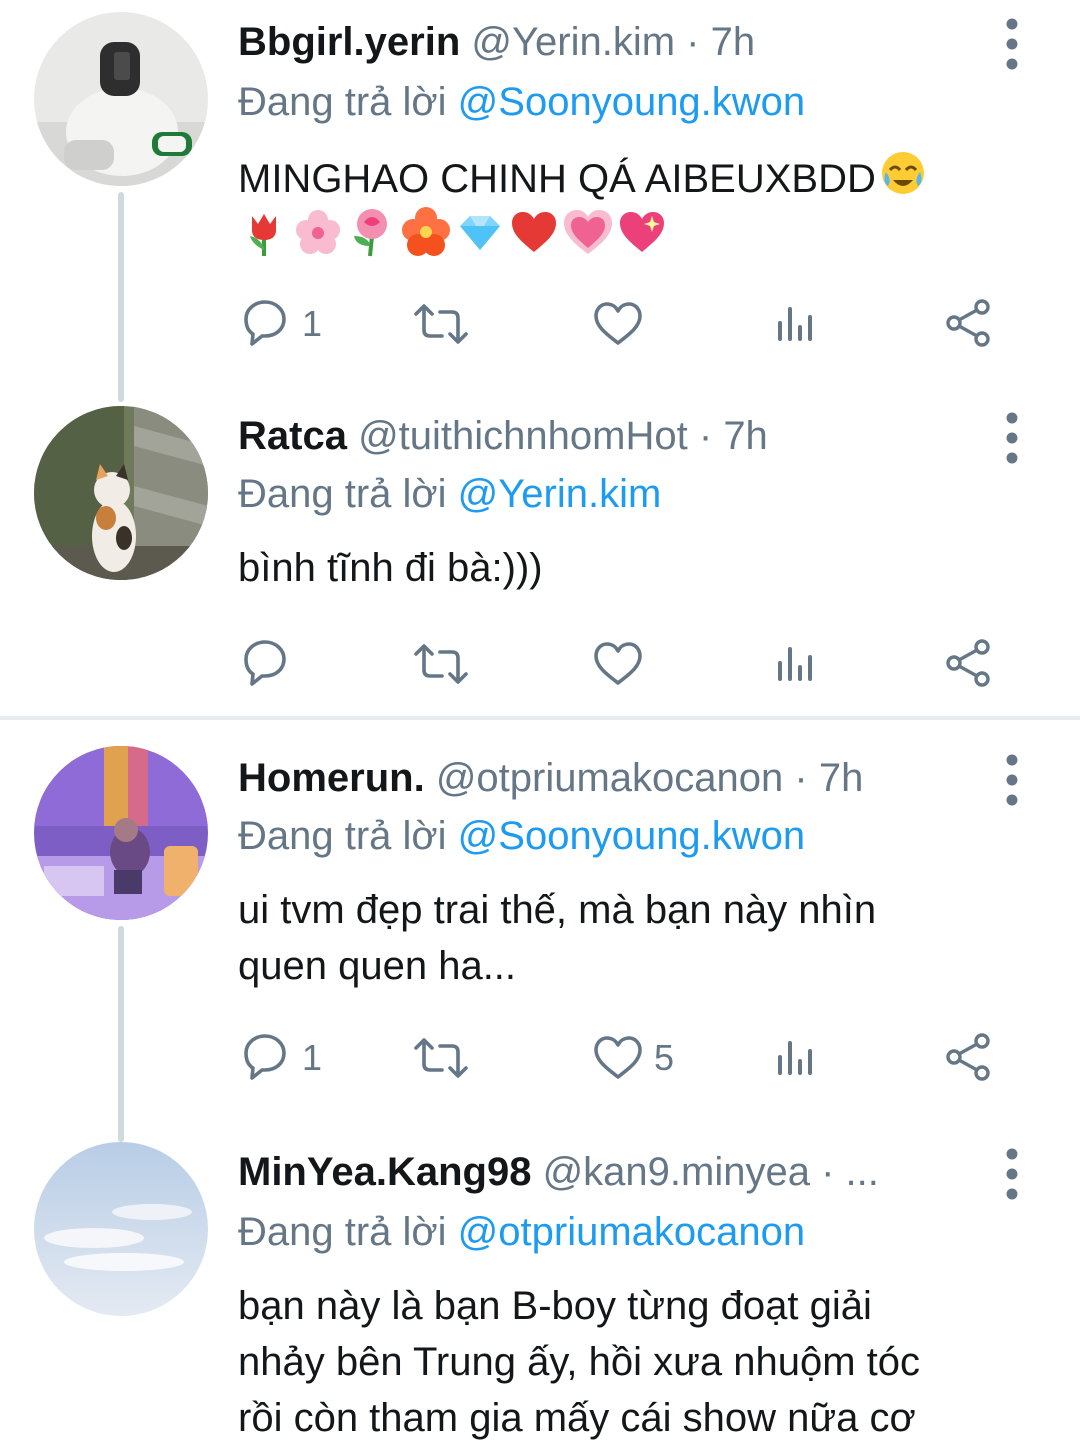  Describe the element at coordinates (523, 436) in the screenshot. I see `user-handle: @tuithichnhomHot` at that location.